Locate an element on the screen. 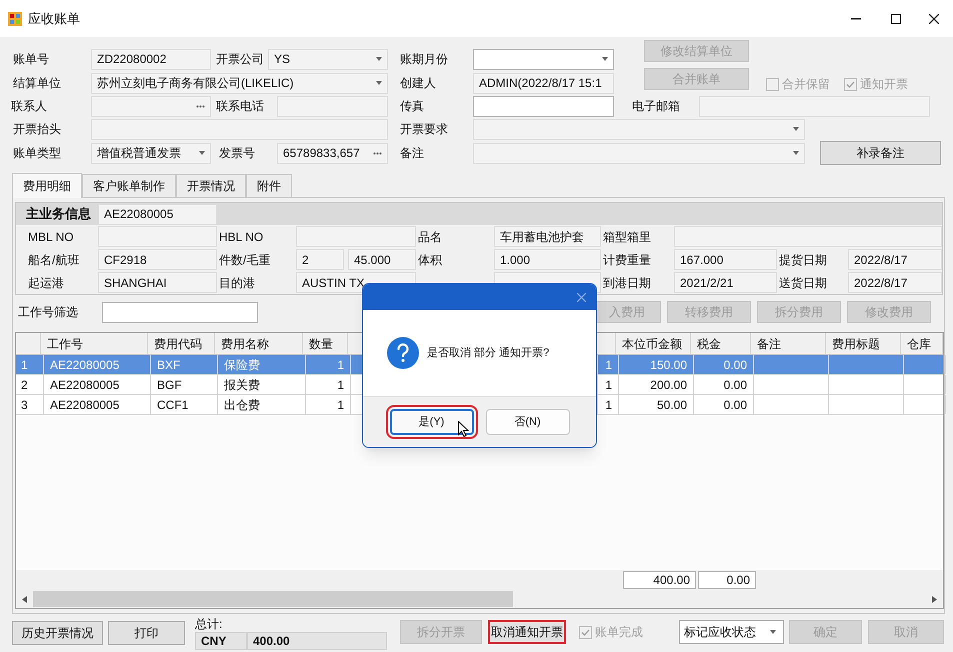  field-label: 体积 is located at coordinates (430, 260).